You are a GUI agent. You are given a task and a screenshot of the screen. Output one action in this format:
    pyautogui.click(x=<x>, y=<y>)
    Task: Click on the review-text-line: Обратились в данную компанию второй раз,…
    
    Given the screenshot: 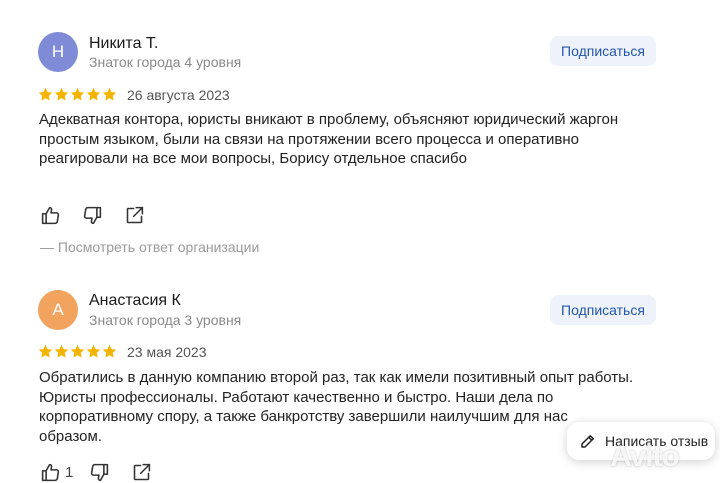 What is the action you would take?
    pyautogui.click(x=336, y=377)
    